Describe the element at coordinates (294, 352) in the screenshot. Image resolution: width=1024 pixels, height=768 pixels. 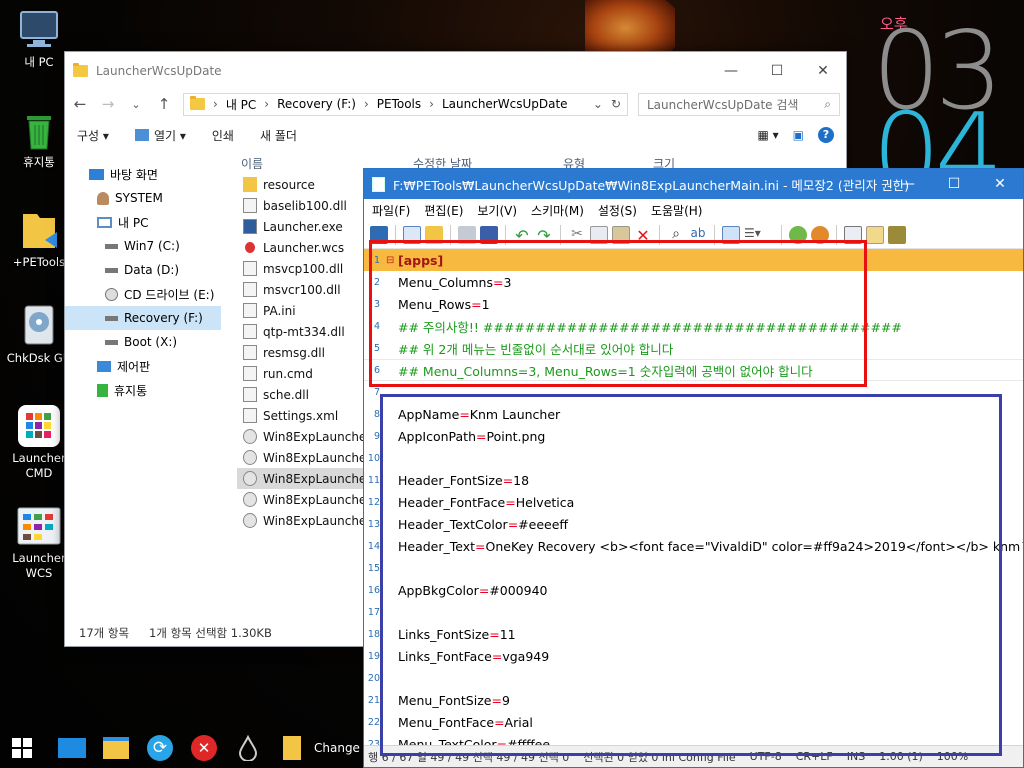
I see `file-name: resmsg.dll` at that location.